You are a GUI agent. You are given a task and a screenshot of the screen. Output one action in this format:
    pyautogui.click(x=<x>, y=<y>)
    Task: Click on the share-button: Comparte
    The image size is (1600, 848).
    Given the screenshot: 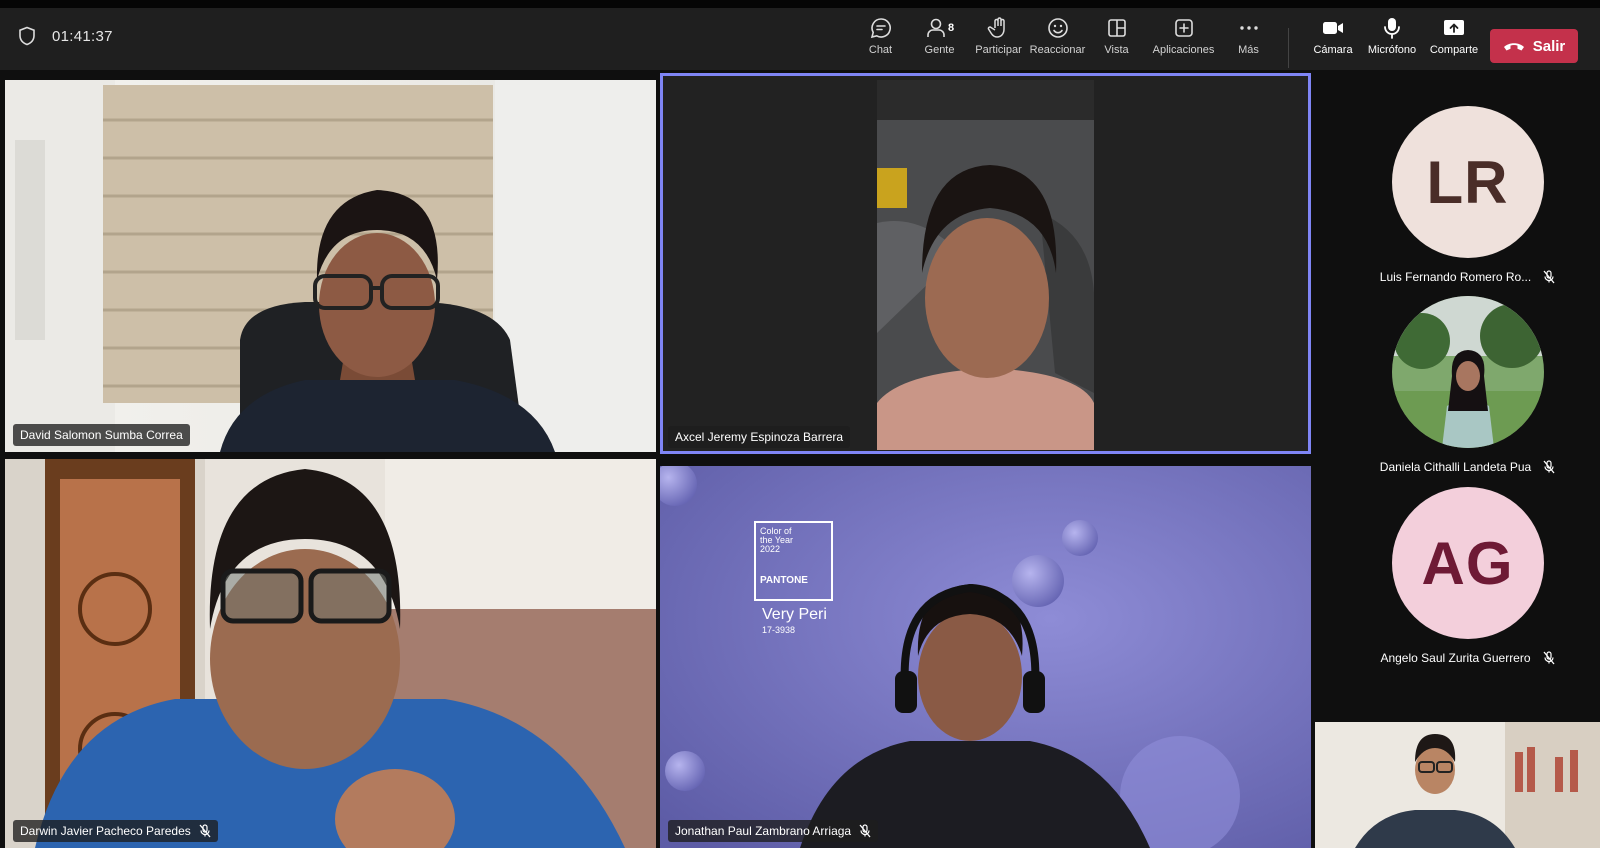 What is the action you would take?
    pyautogui.click(x=1454, y=40)
    